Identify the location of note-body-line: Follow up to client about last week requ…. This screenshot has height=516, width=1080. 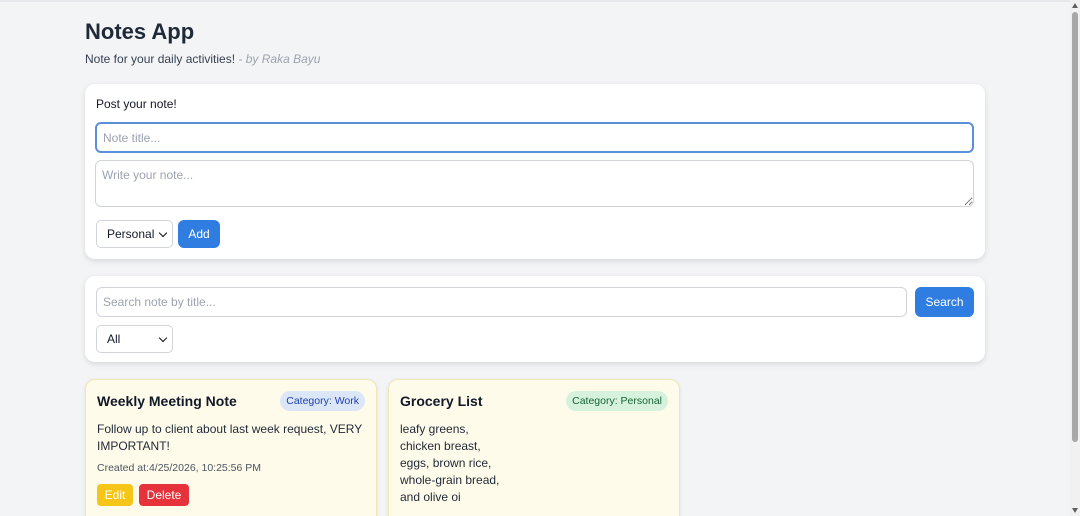
(230, 429).